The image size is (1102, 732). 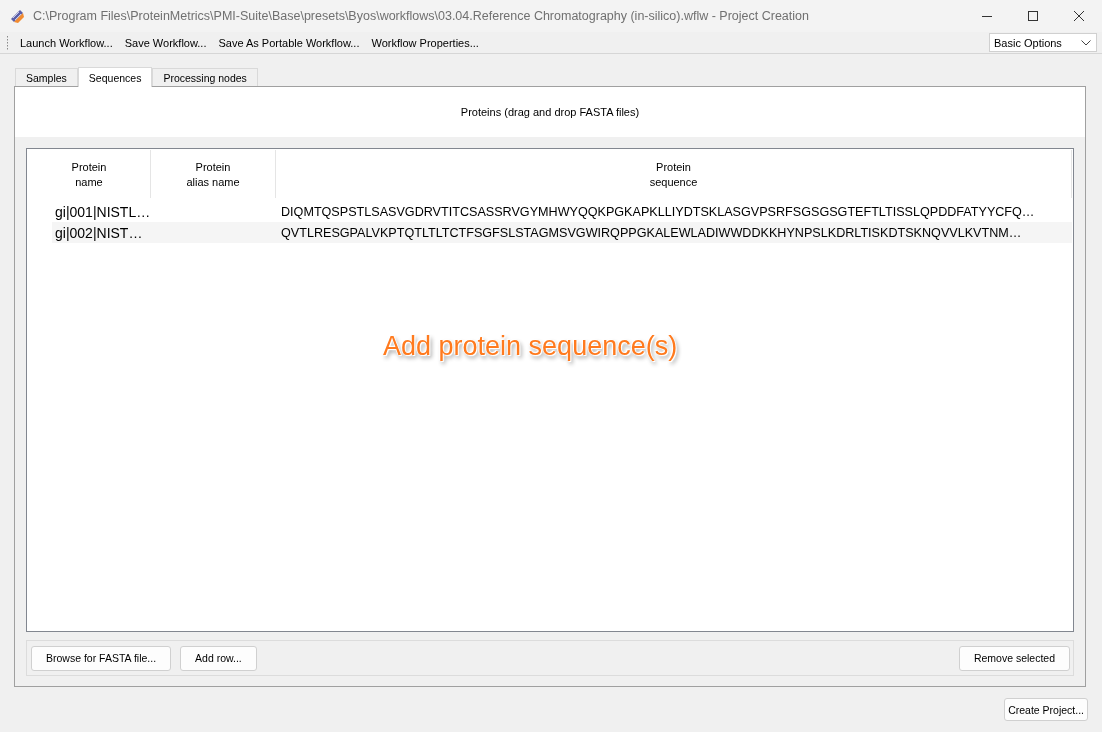 I want to click on tab: Sequences, so click(x=115, y=77).